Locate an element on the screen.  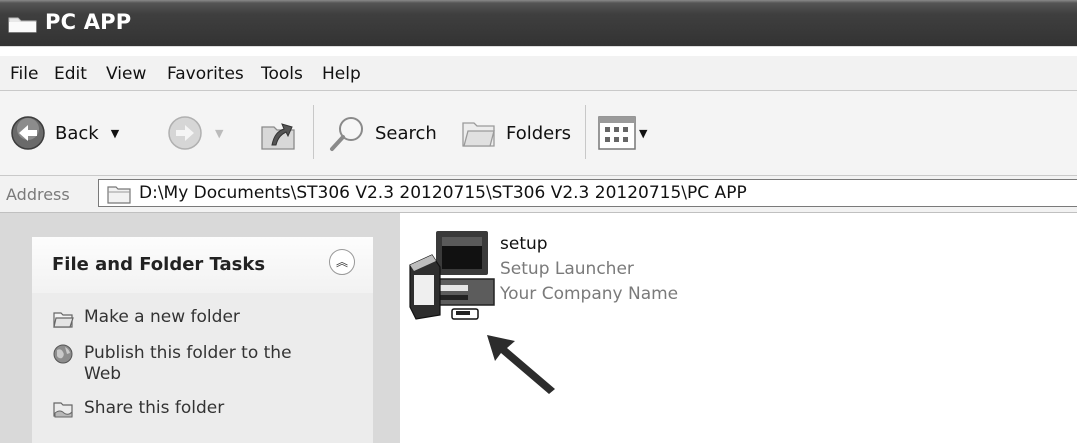
task-label: Make a new folder is located at coordinates (162, 317).